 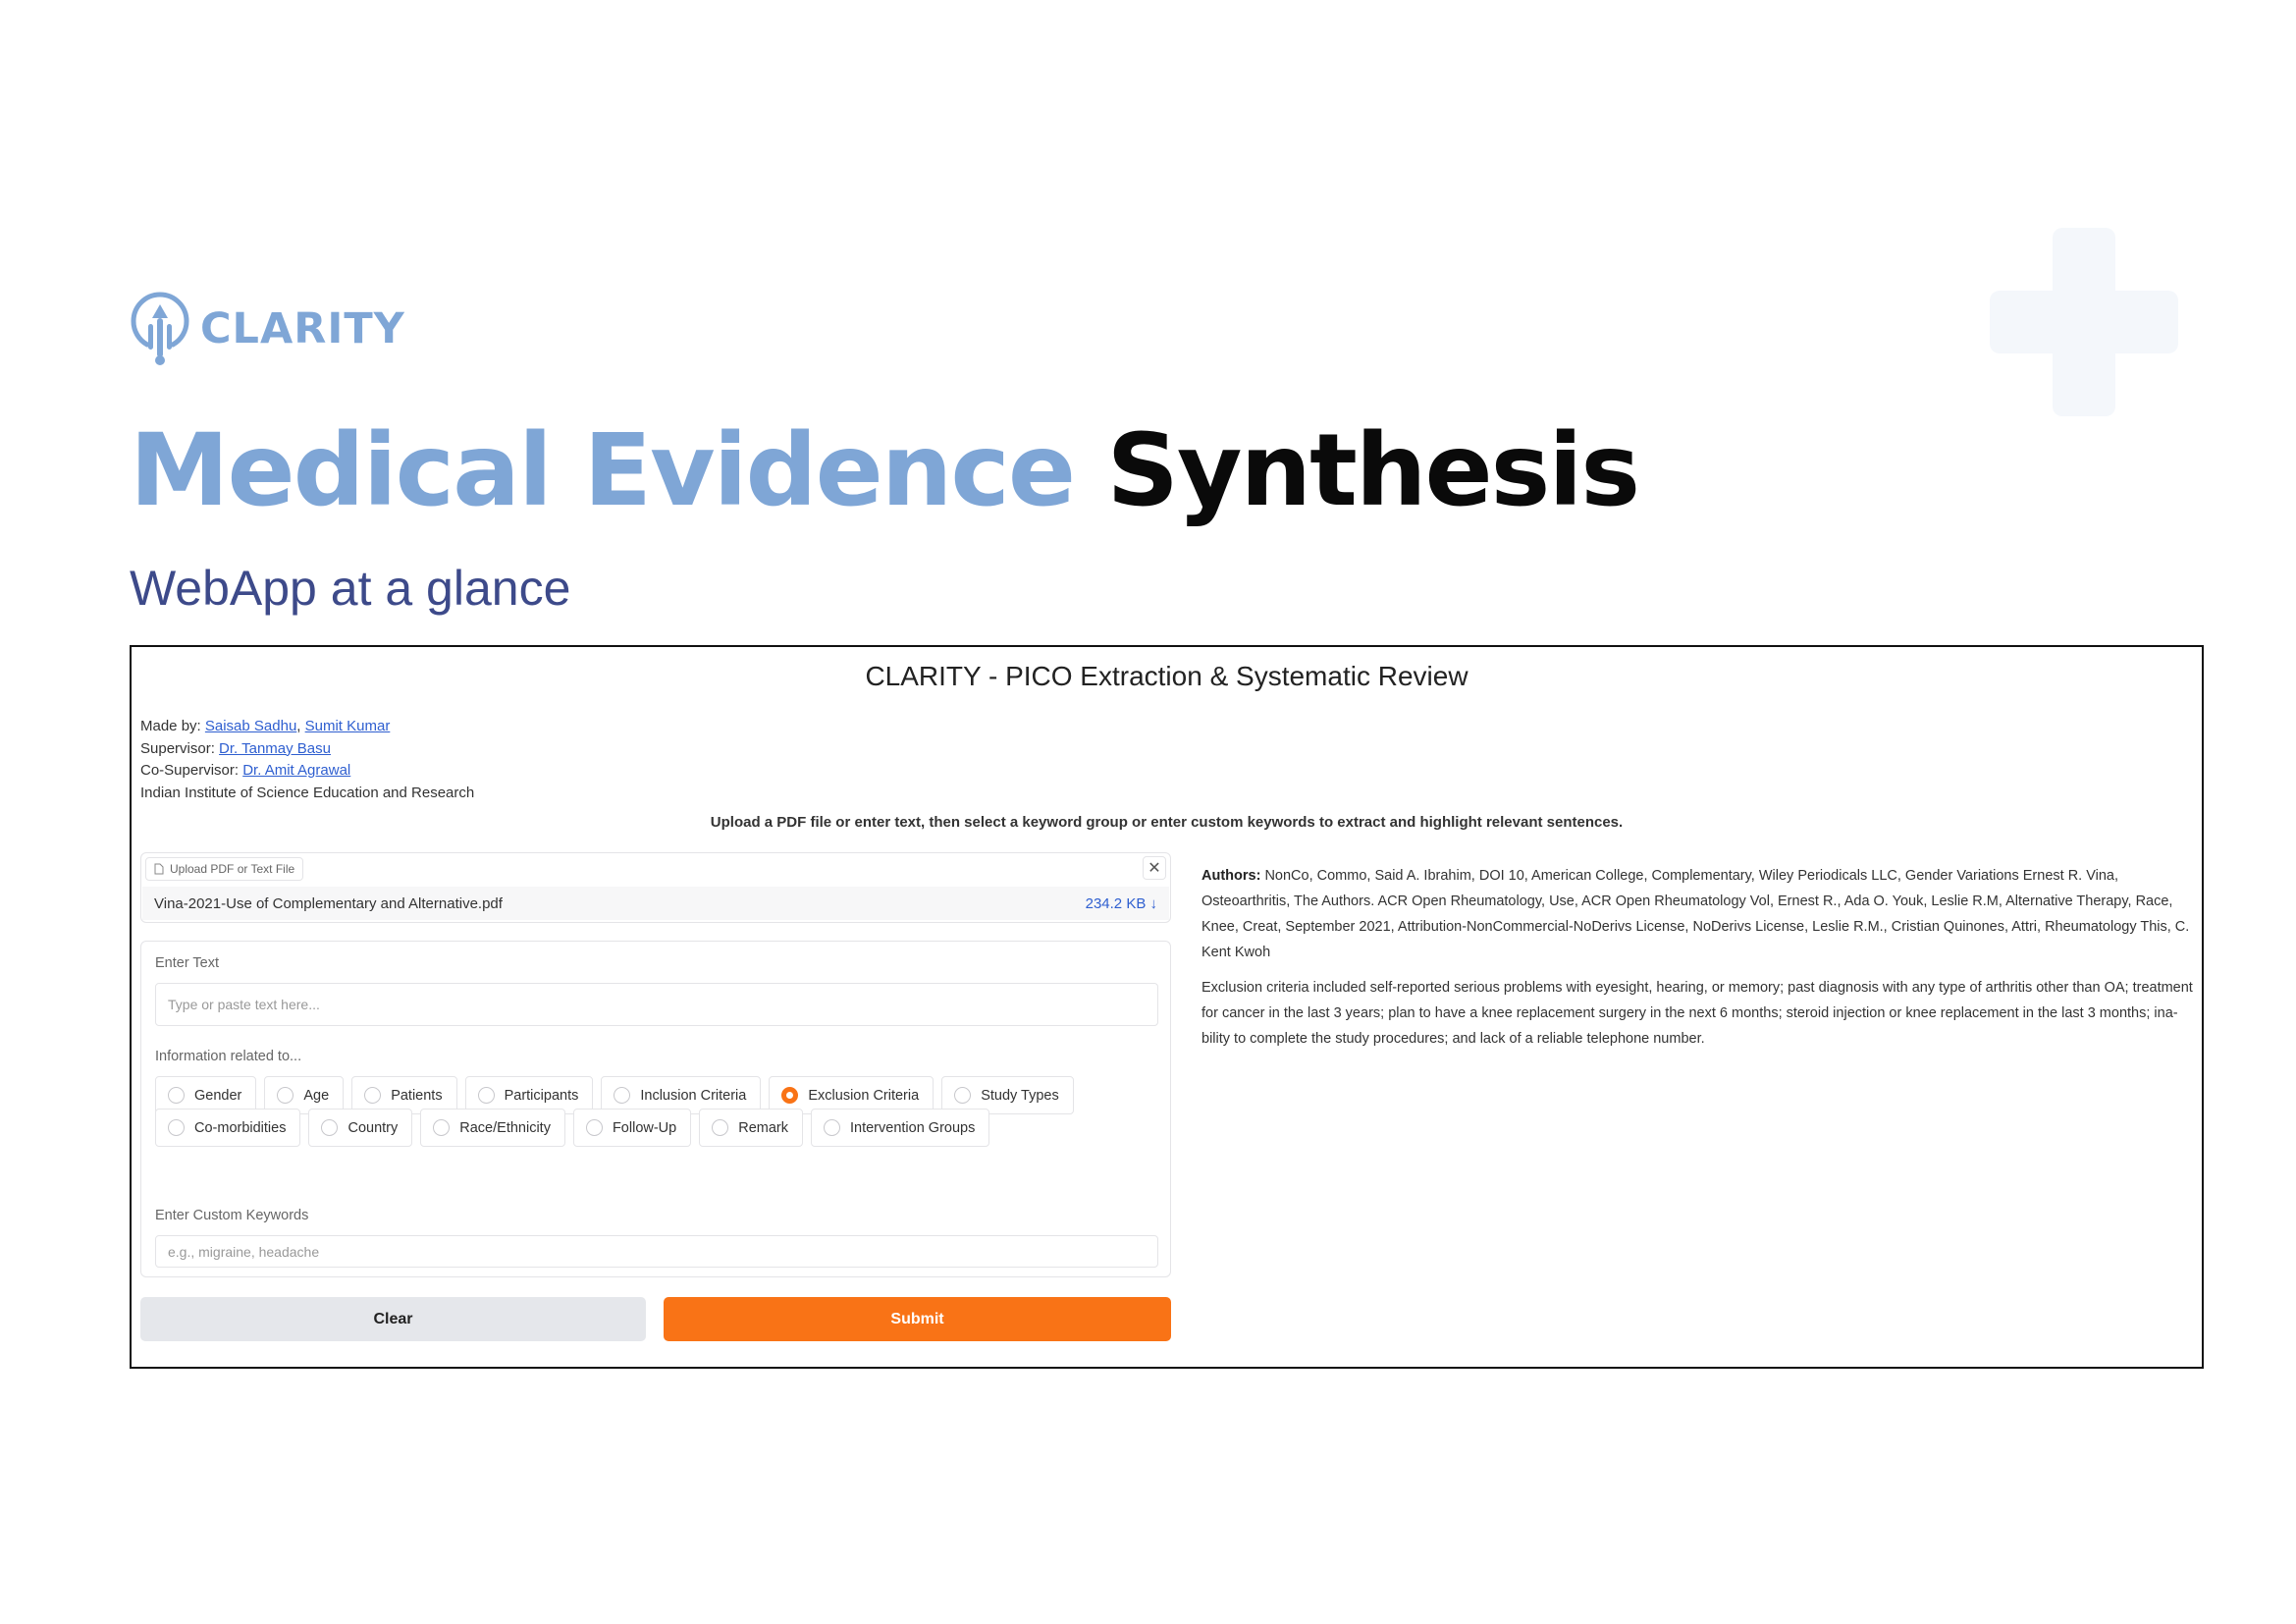 I want to click on clear-button: Clear, so click(x=393, y=1319).